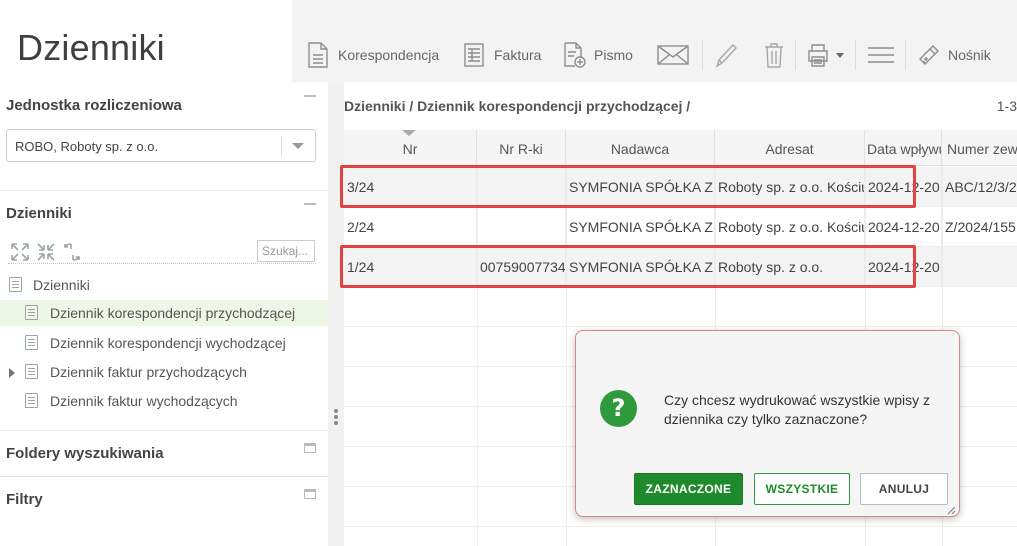  Describe the element at coordinates (310, 448) in the screenshot. I see `search-folders-expand-button` at that location.